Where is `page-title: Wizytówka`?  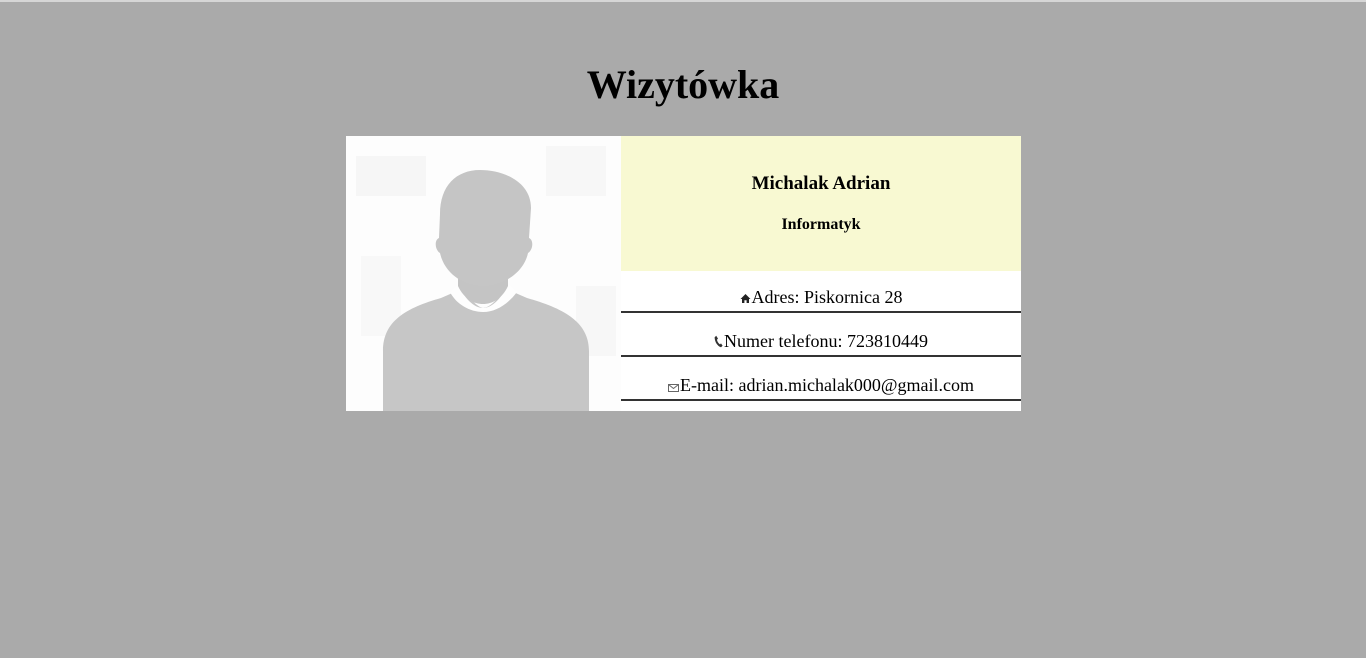 page-title: Wizytówka is located at coordinates (683, 84).